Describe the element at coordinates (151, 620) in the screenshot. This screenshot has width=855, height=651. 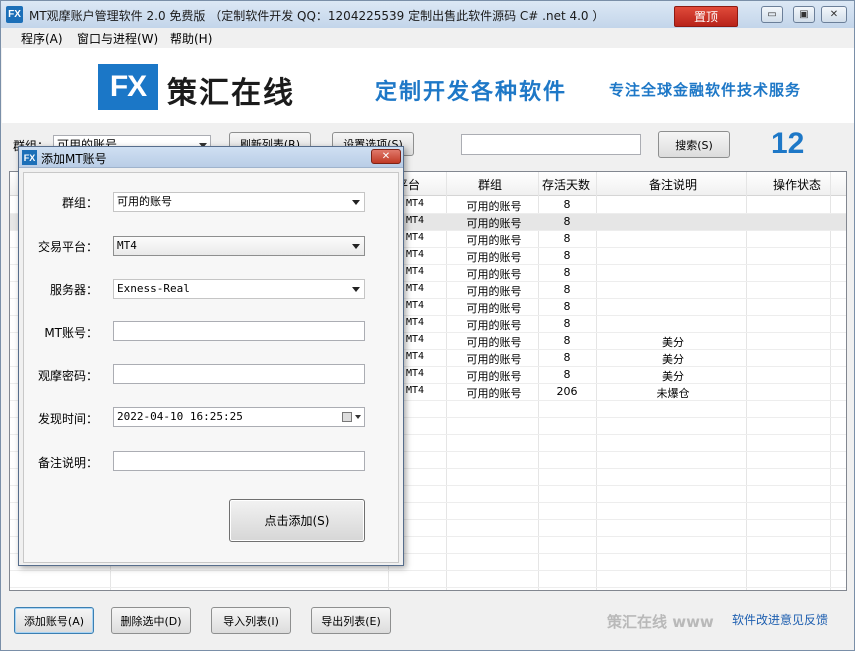
I see `delete-selected-button: 删除选中(D)` at that location.